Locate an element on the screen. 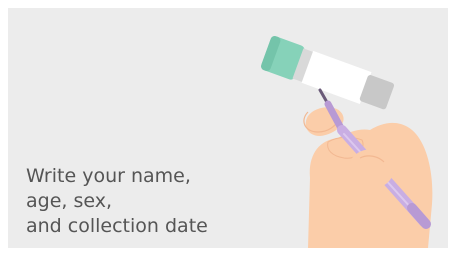 This screenshot has width=456, height=262. fingers is located at coordinates (372, 169).